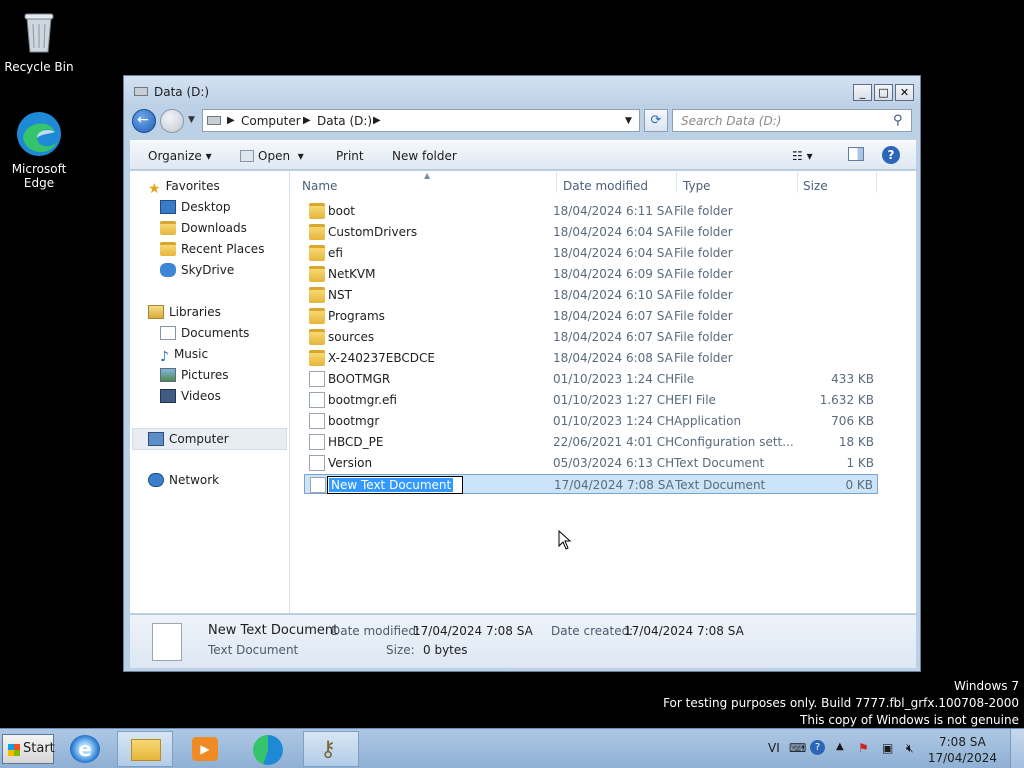 The width and height of the screenshot is (1024, 768). What do you see at coordinates (962, 750) in the screenshot?
I see `clock: 7:08 SA 17/04/2024` at bounding box center [962, 750].